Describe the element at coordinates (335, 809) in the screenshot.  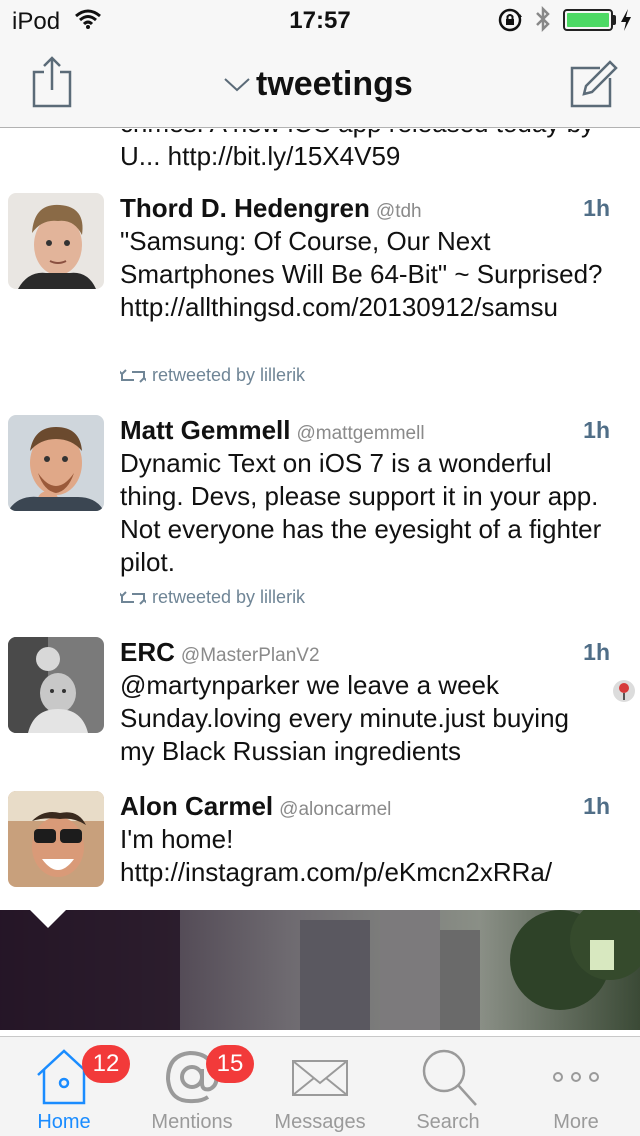
I see `author-handle: @aloncarmel` at that location.